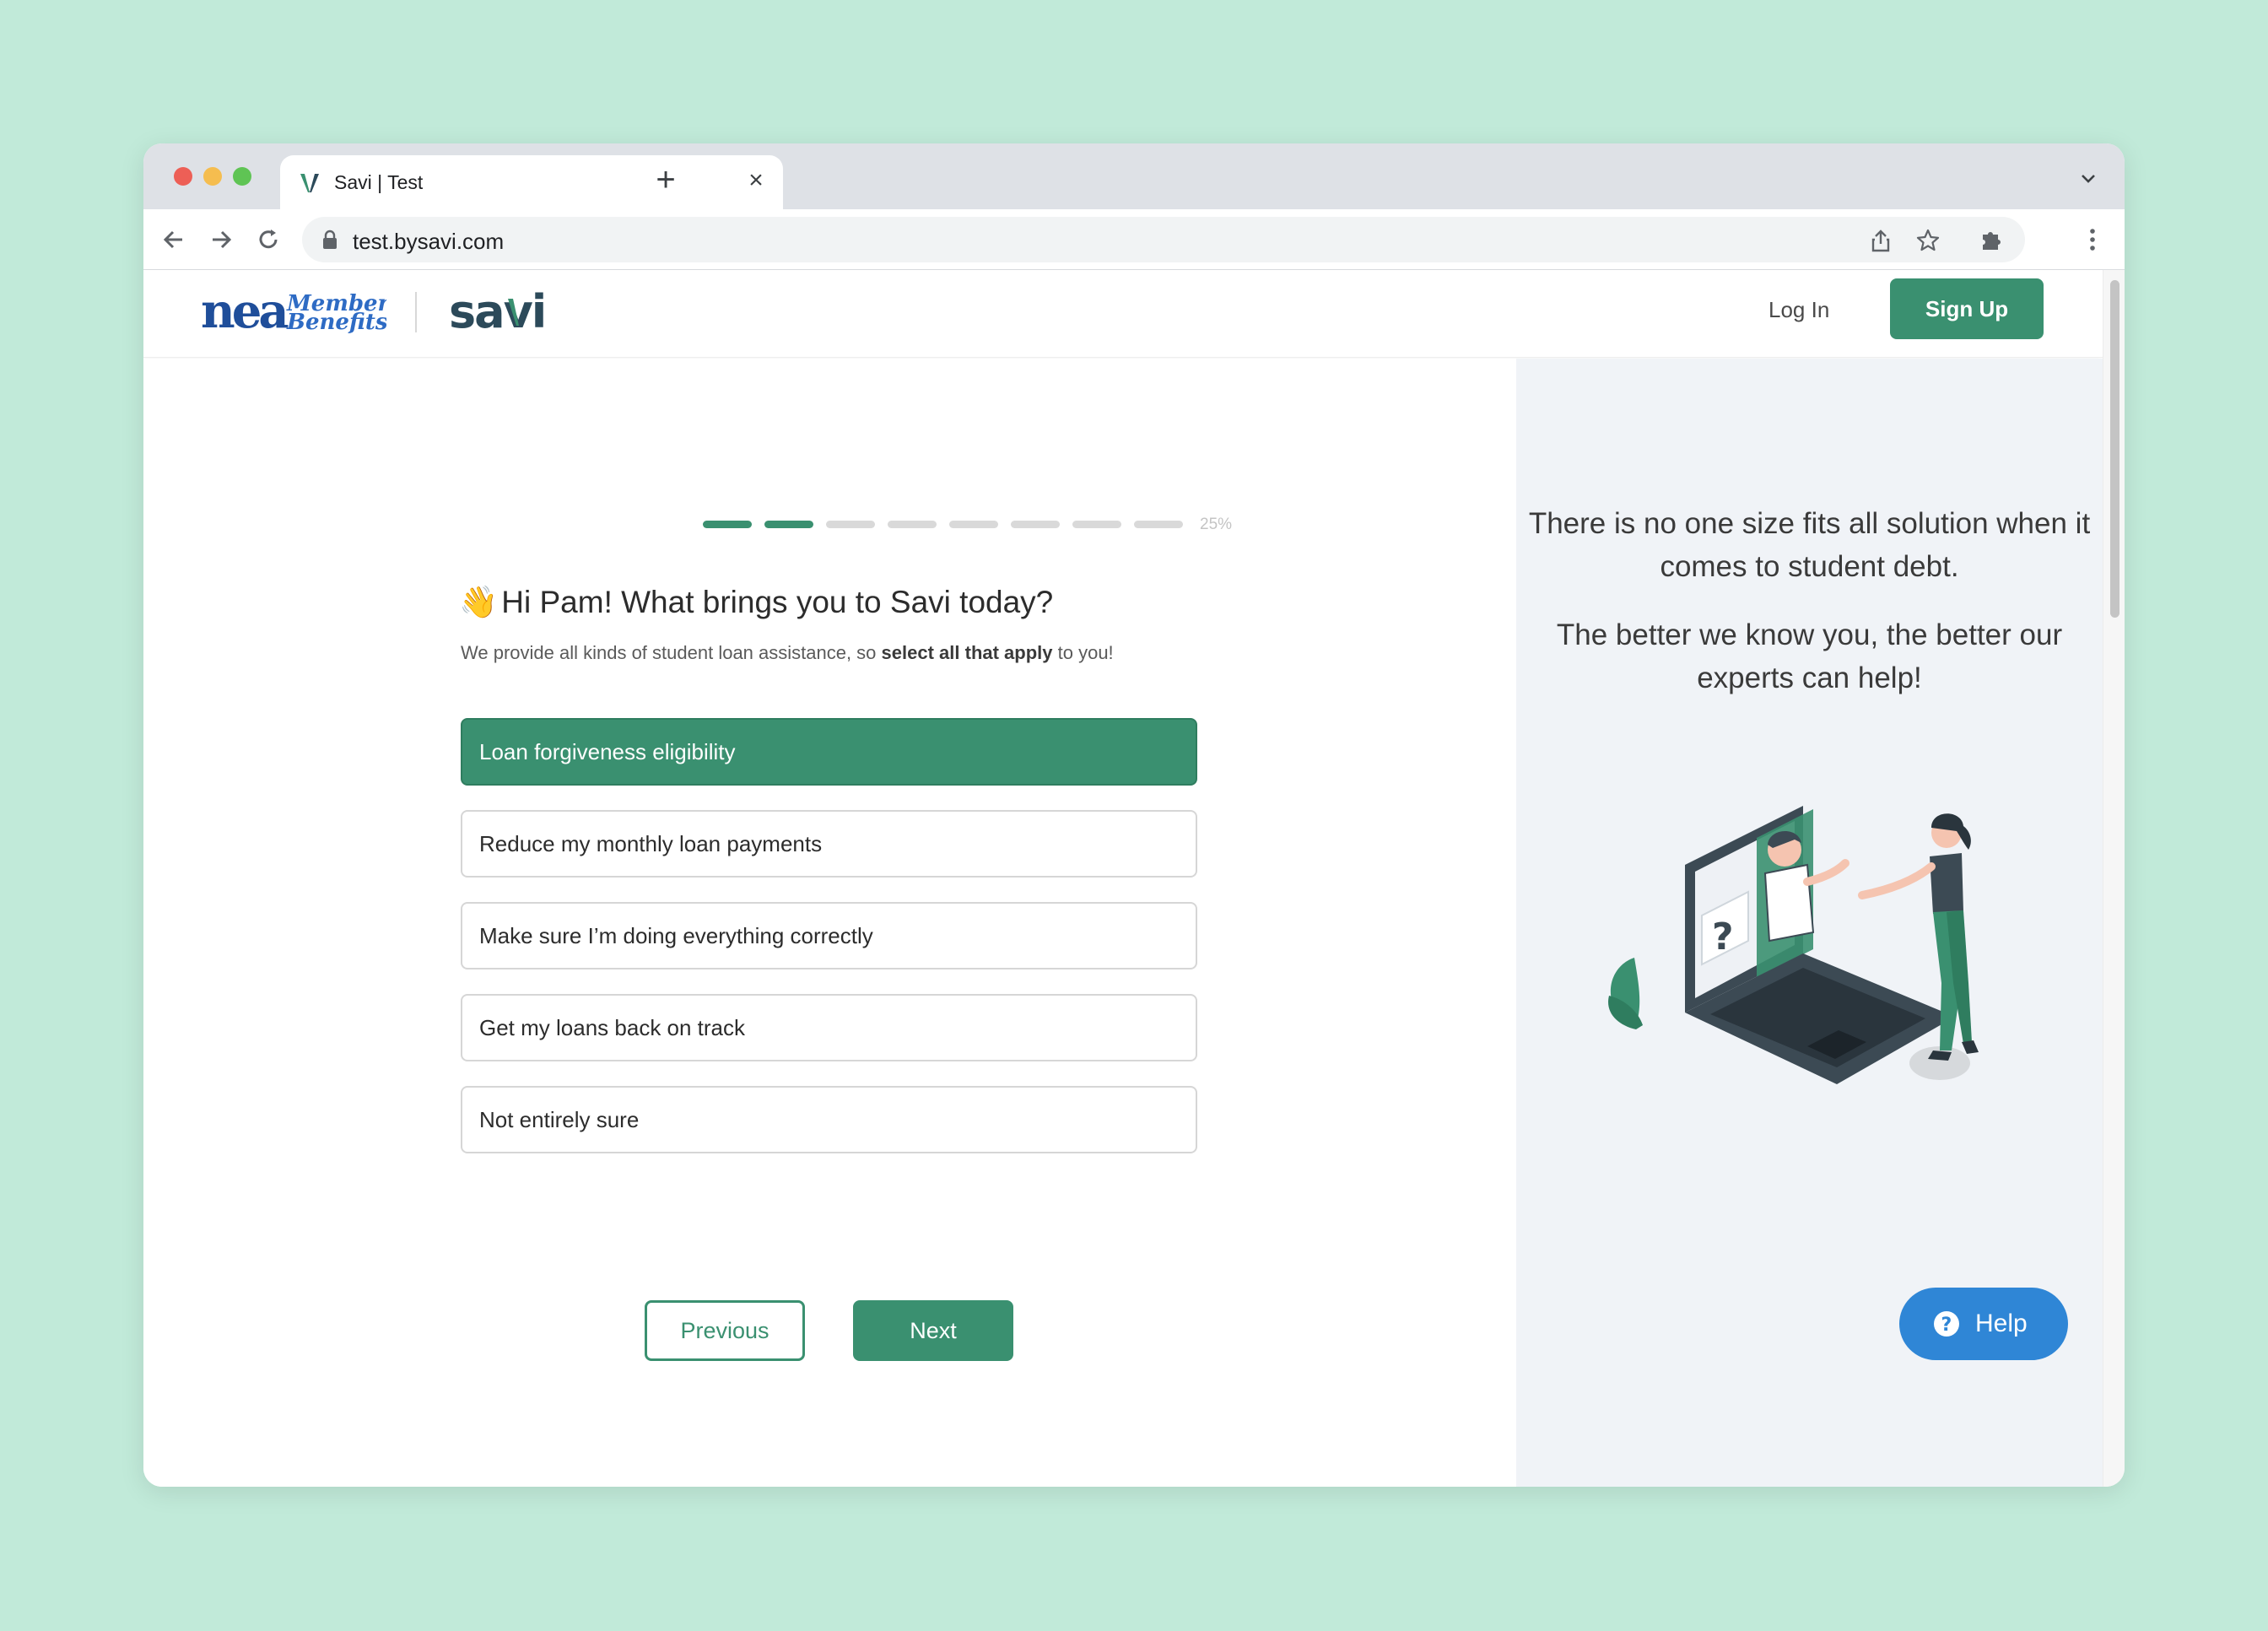  What do you see at coordinates (2114, 878) in the screenshot?
I see `page-scrollbar` at bounding box center [2114, 878].